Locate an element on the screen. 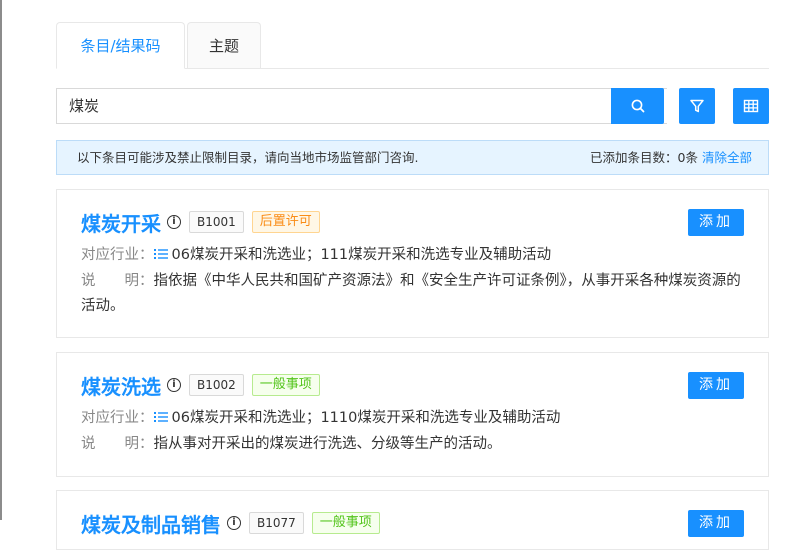 The height and width of the screenshot is (550, 800). item-title: 煤炭洗选 is located at coordinates (121, 385).